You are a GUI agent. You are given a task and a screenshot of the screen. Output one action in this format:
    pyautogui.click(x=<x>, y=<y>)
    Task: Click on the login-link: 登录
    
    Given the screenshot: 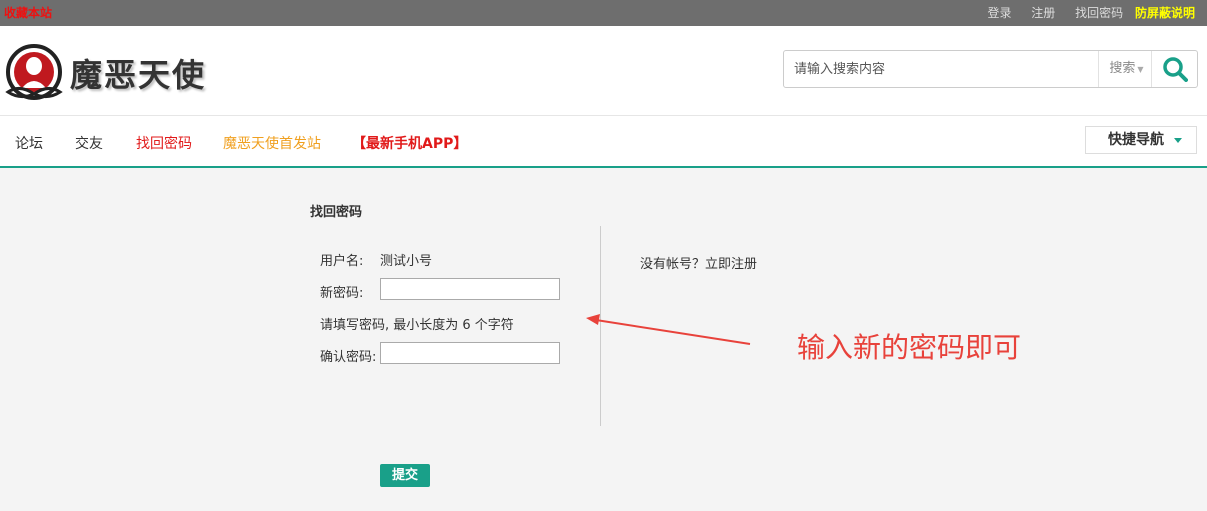 What is the action you would take?
    pyautogui.click(x=999, y=13)
    